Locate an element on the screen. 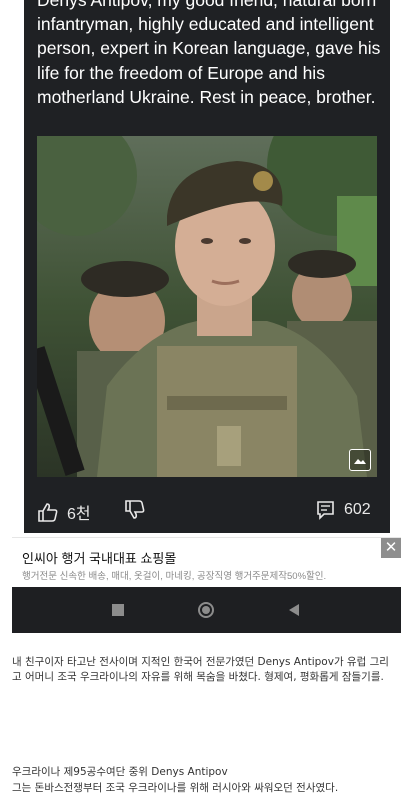 Image resolution: width=413 pixels, height=799 pixels. comment-icon is located at coordinates (325, 510).